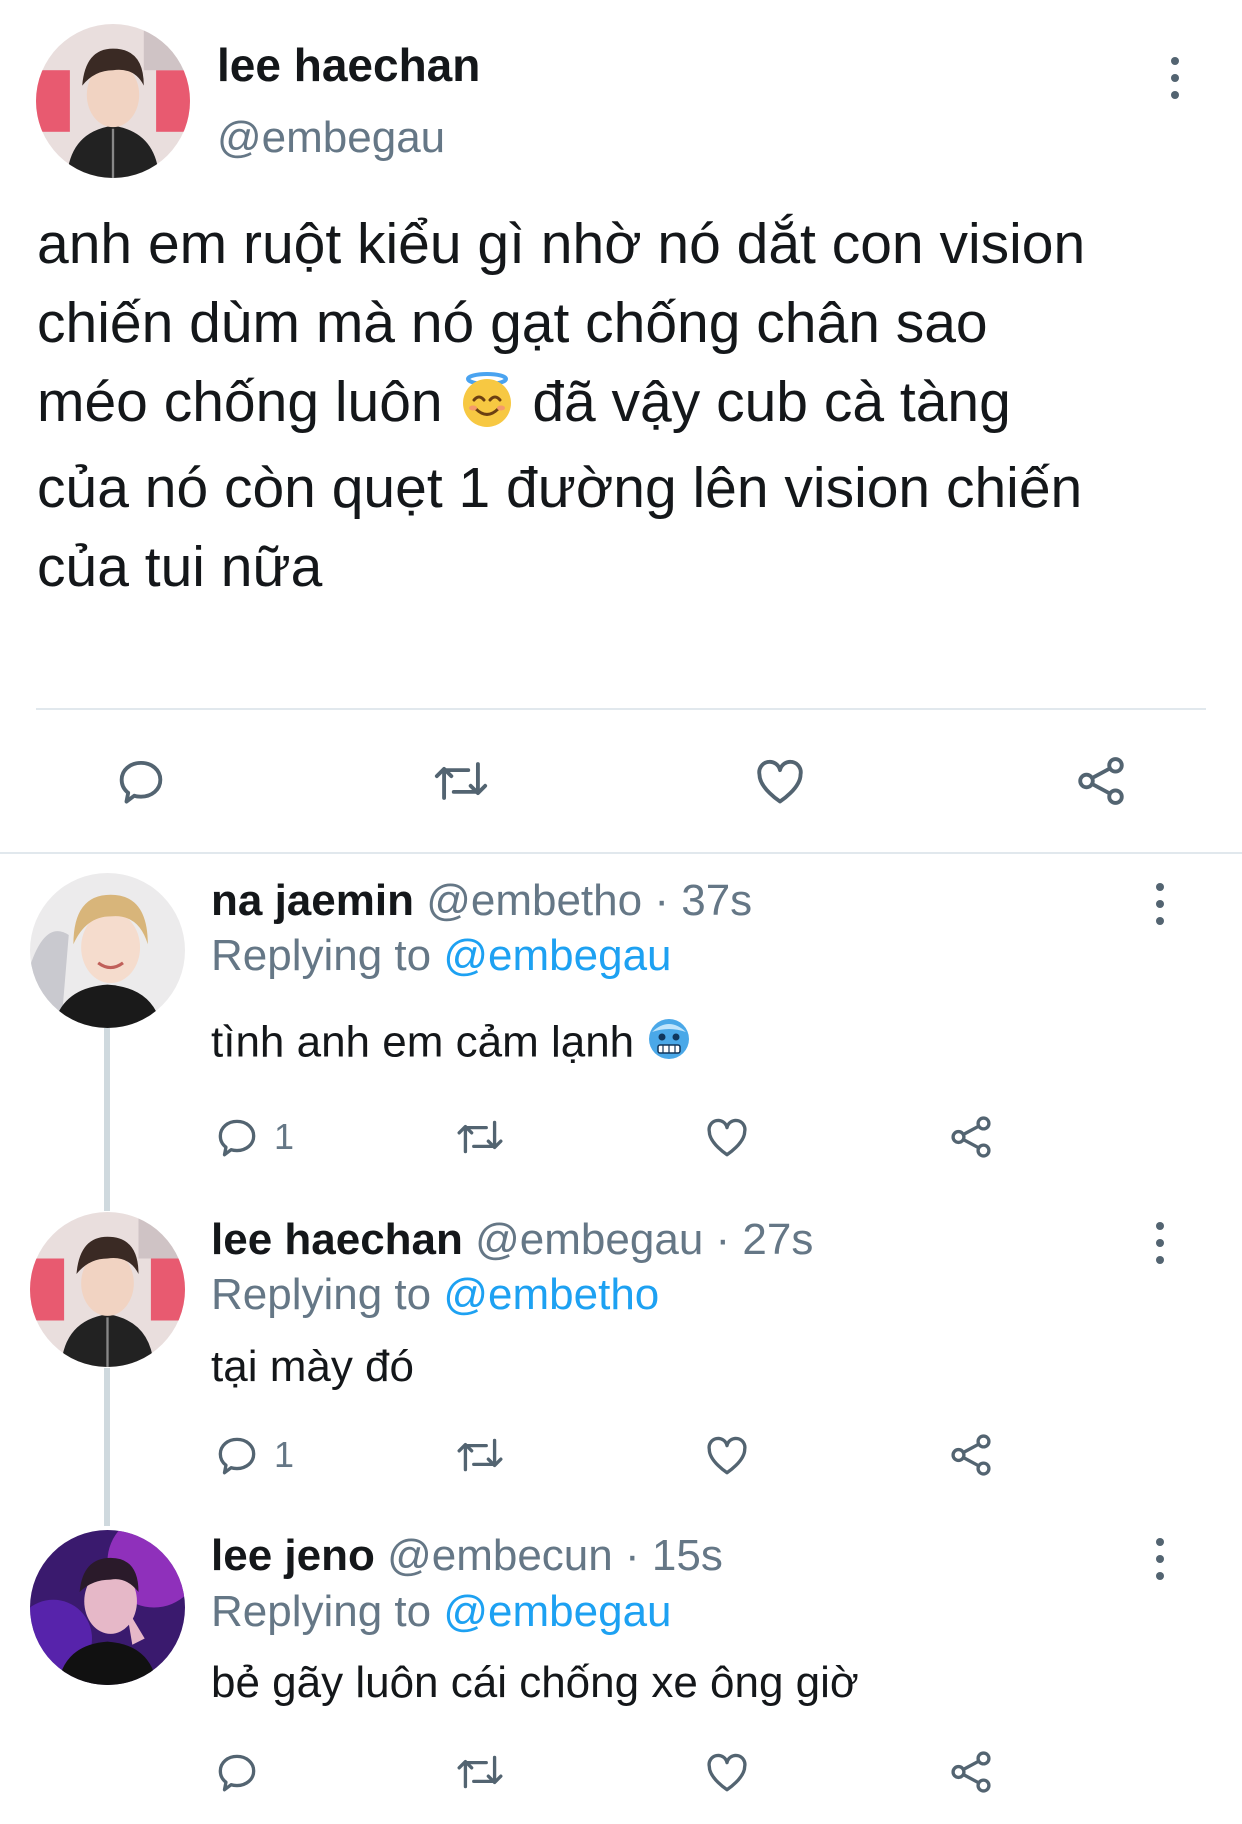  Describe the element at coordinates (487, 409) in the screenshot. I see `halo-smile-emoji-icon` at that location.